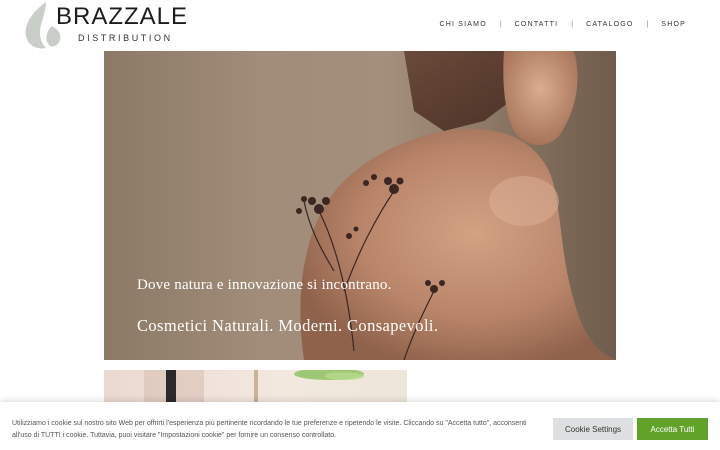 The image size is (720, 450). Describe the element at coordinates (673, 25) in the screenshot. I see `nav-shop: SHOP` at that location.